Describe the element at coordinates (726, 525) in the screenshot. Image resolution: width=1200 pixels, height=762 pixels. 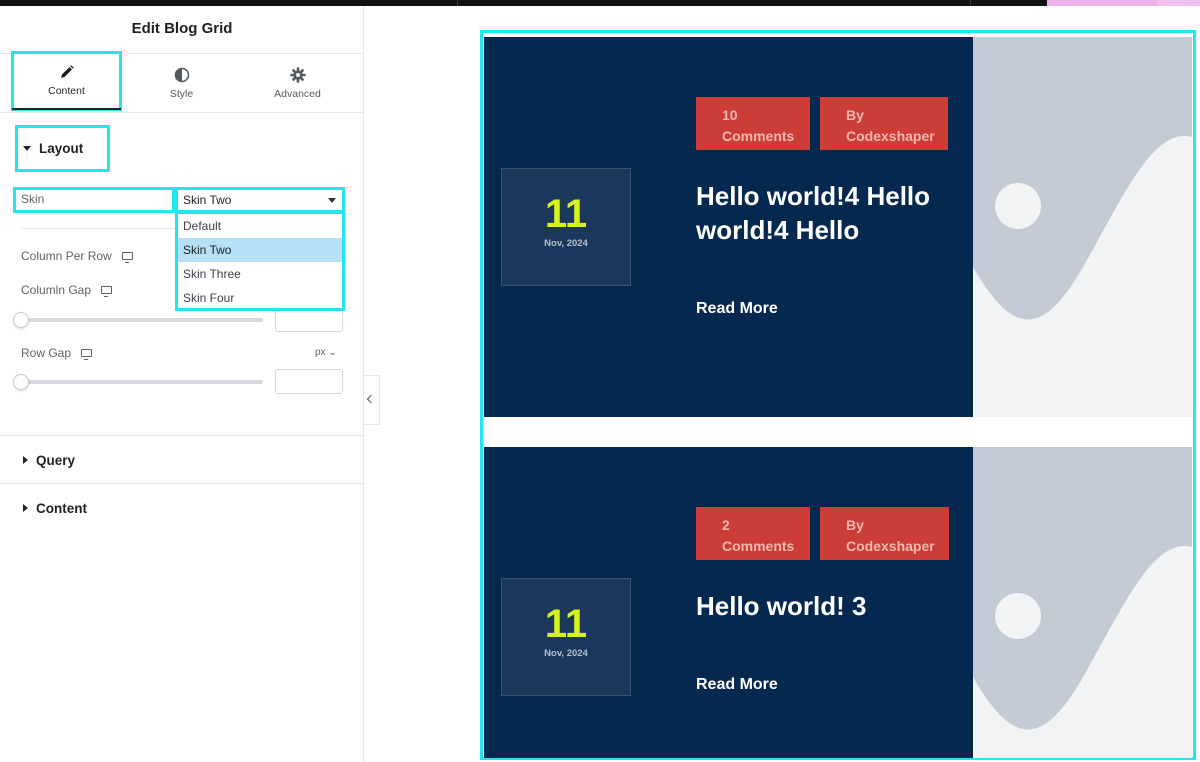
I see `comments-count: 2` at that location.